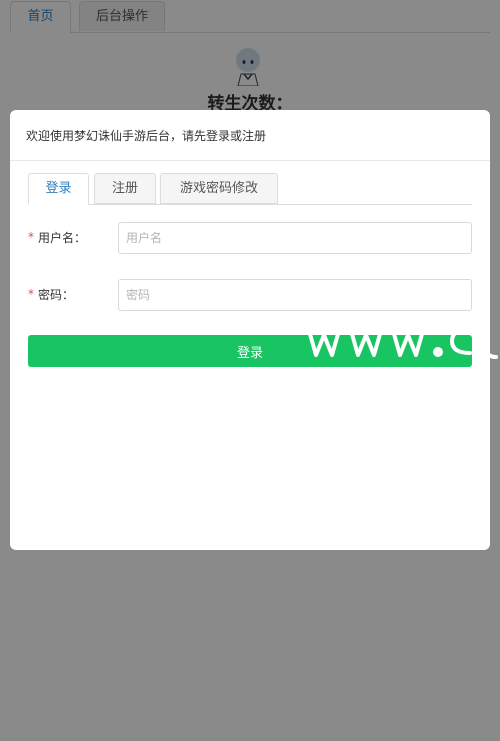 This screenshot has width=500, height=741. I want to click on password-input, so click(295, 295).